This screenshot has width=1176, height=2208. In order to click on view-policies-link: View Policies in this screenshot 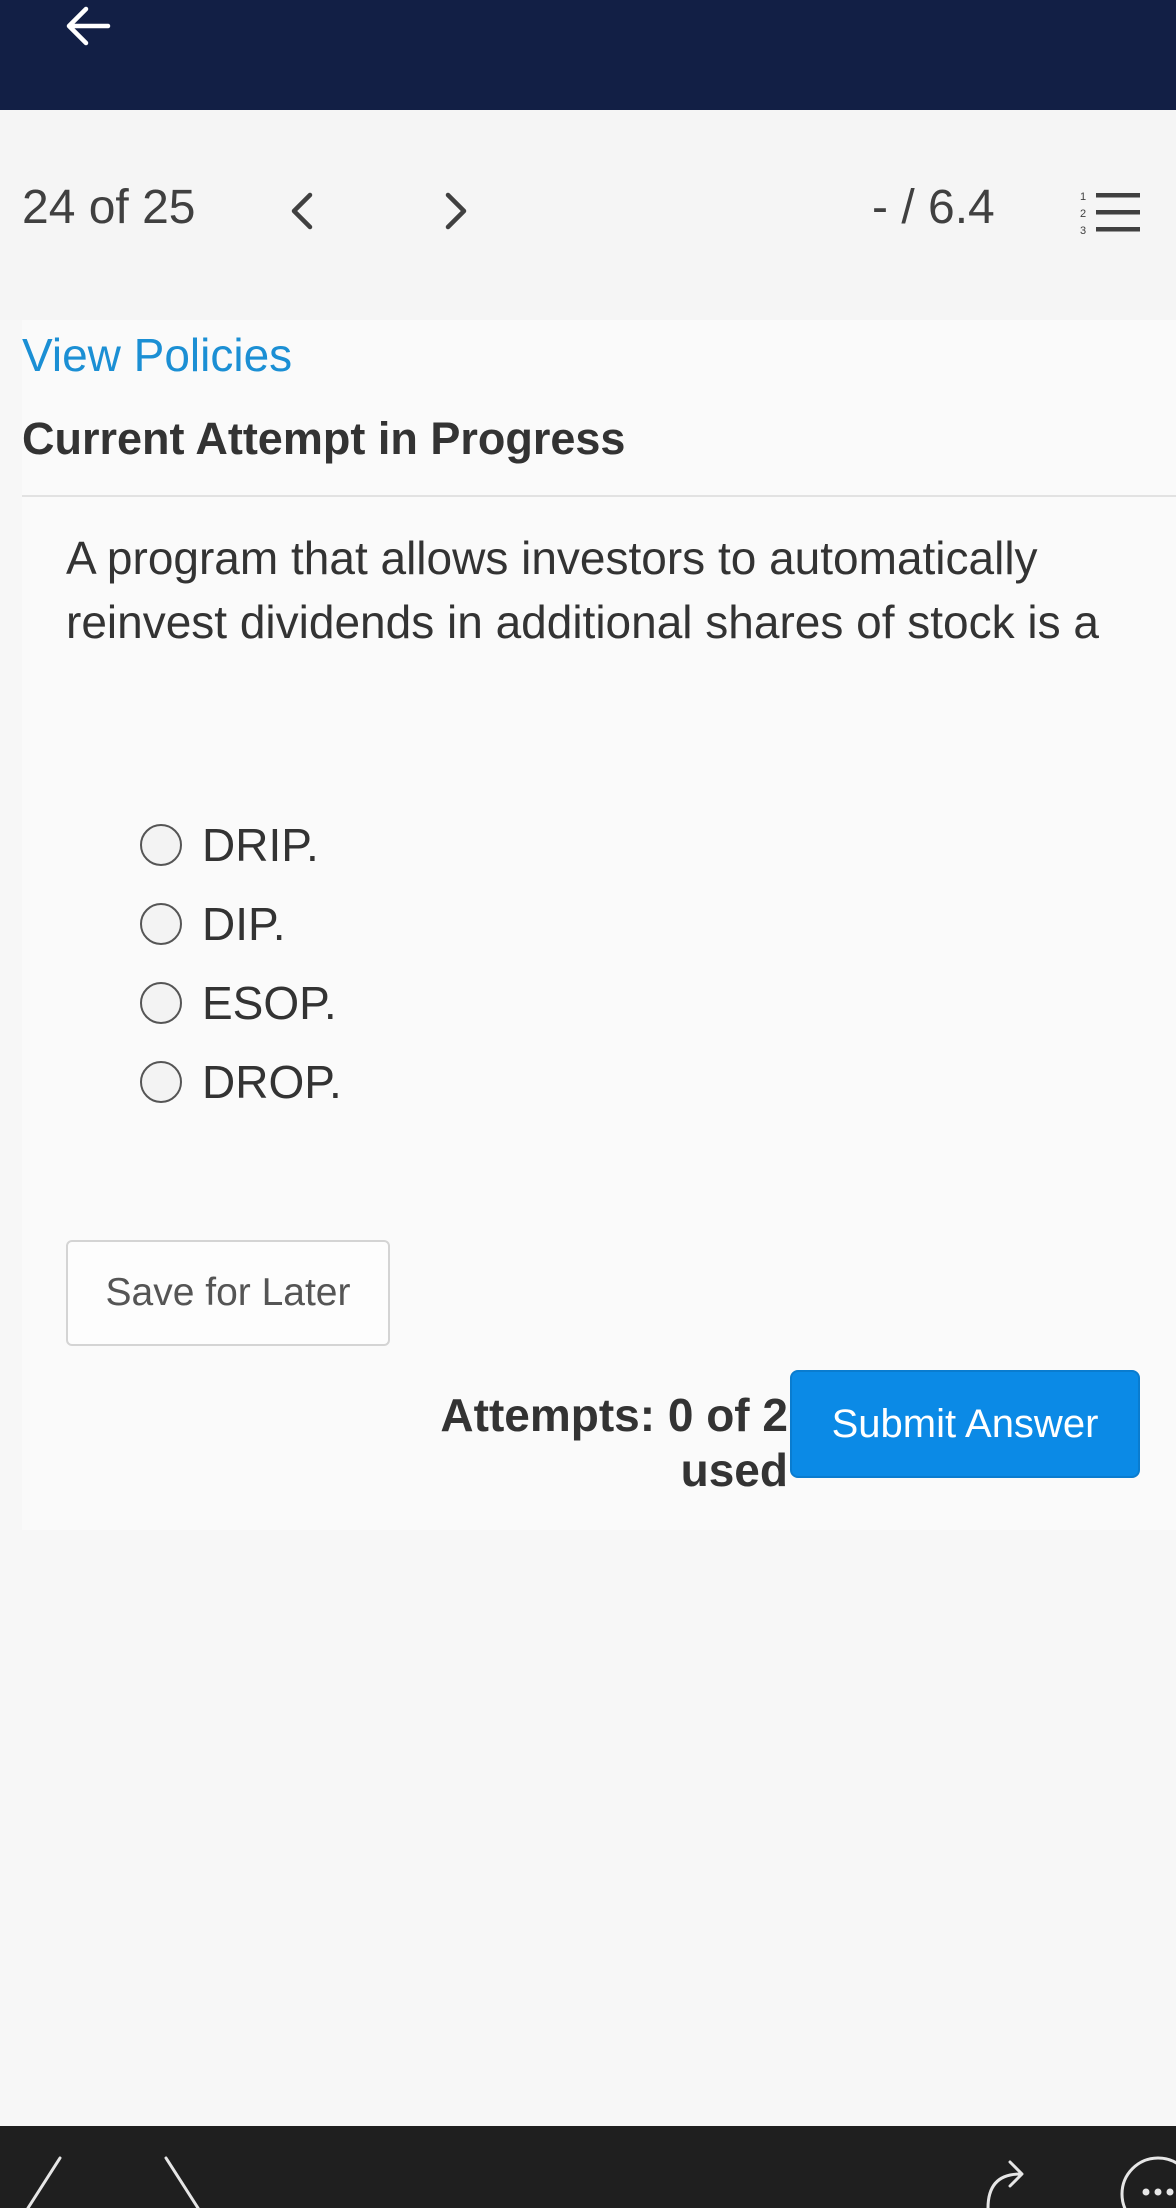, I will do `click(157, 355)`.